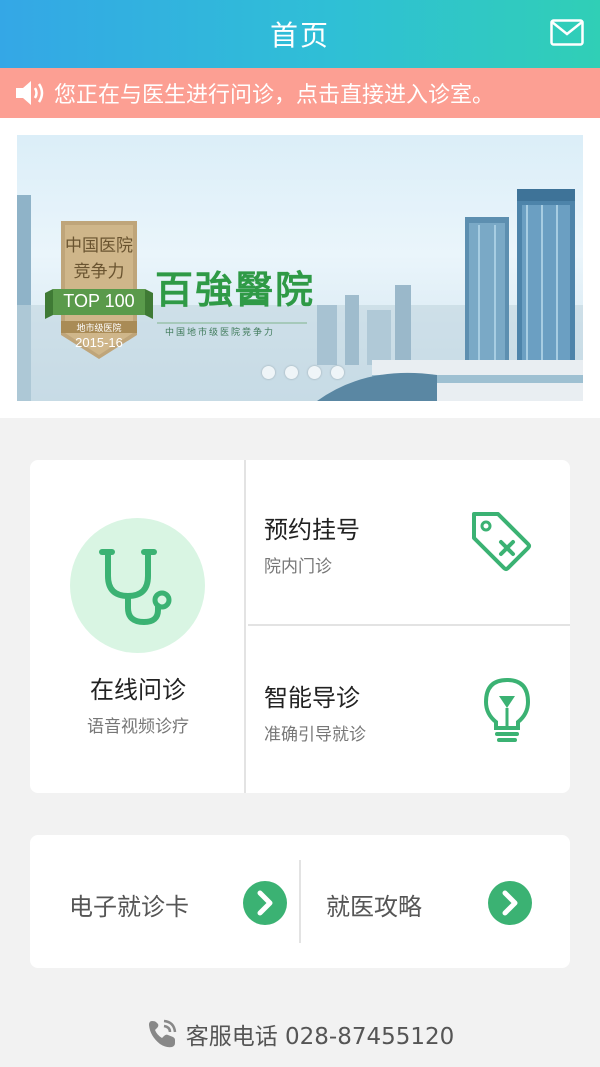 The width and height of the screenshot is (600, 1067). I want to click on online-consultation-subtitle: 语音视频诊疗, so click(138, 727).